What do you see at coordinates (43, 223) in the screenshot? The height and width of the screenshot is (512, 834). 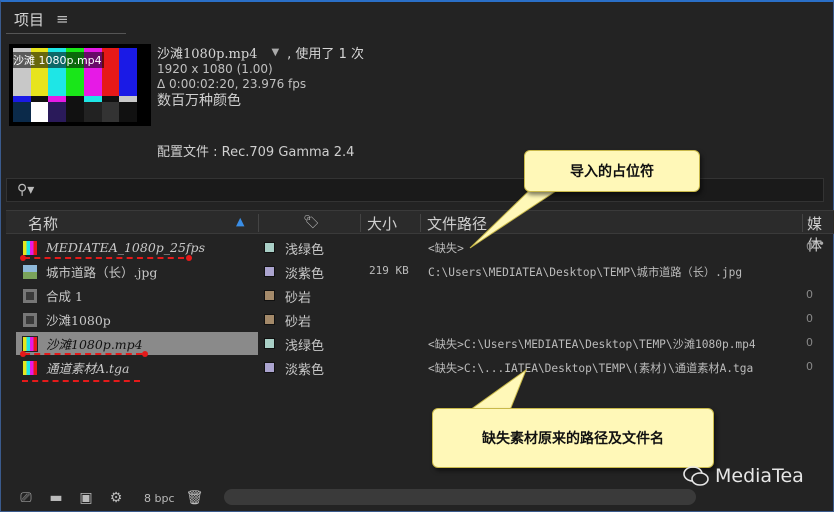 I see `column-name: 名称` at bounding box center [43, 223].